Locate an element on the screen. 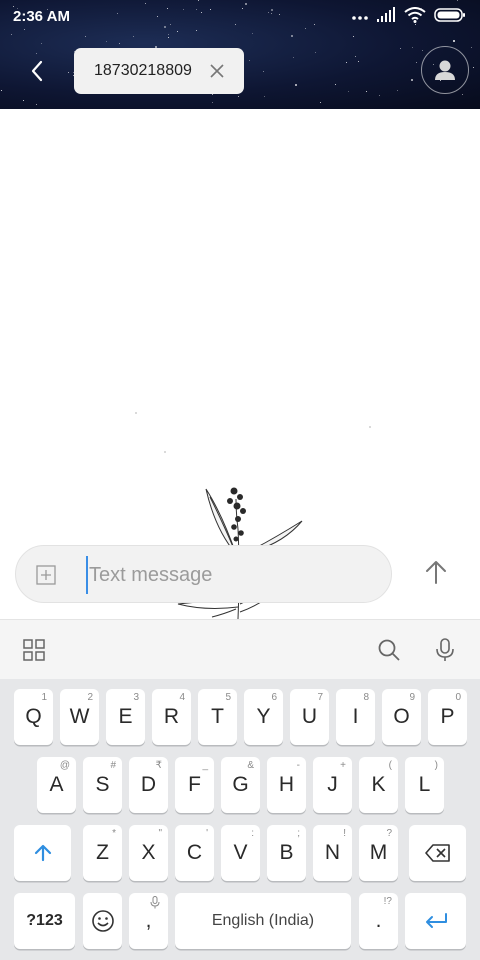  key-label: H is located at coordinates (286, 784).